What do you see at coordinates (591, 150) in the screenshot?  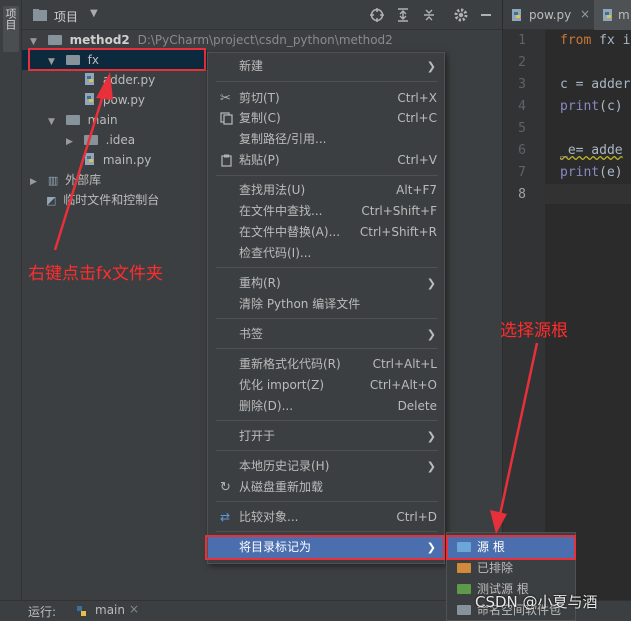 I see `code-line-6: _e= adde` at bounding box center [591, 150].